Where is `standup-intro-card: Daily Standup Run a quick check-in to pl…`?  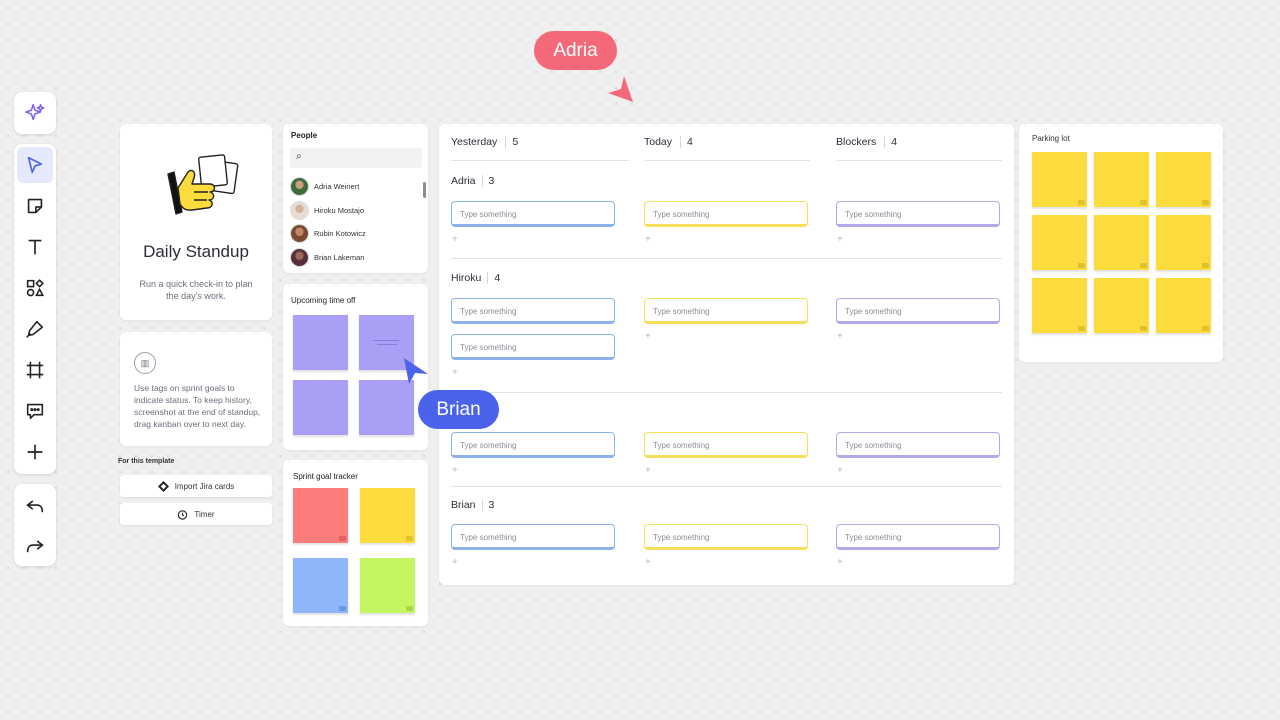 standup-intro-card: Daily Standup Run a quick check-in to pl… is located at coordinates (196, 222).